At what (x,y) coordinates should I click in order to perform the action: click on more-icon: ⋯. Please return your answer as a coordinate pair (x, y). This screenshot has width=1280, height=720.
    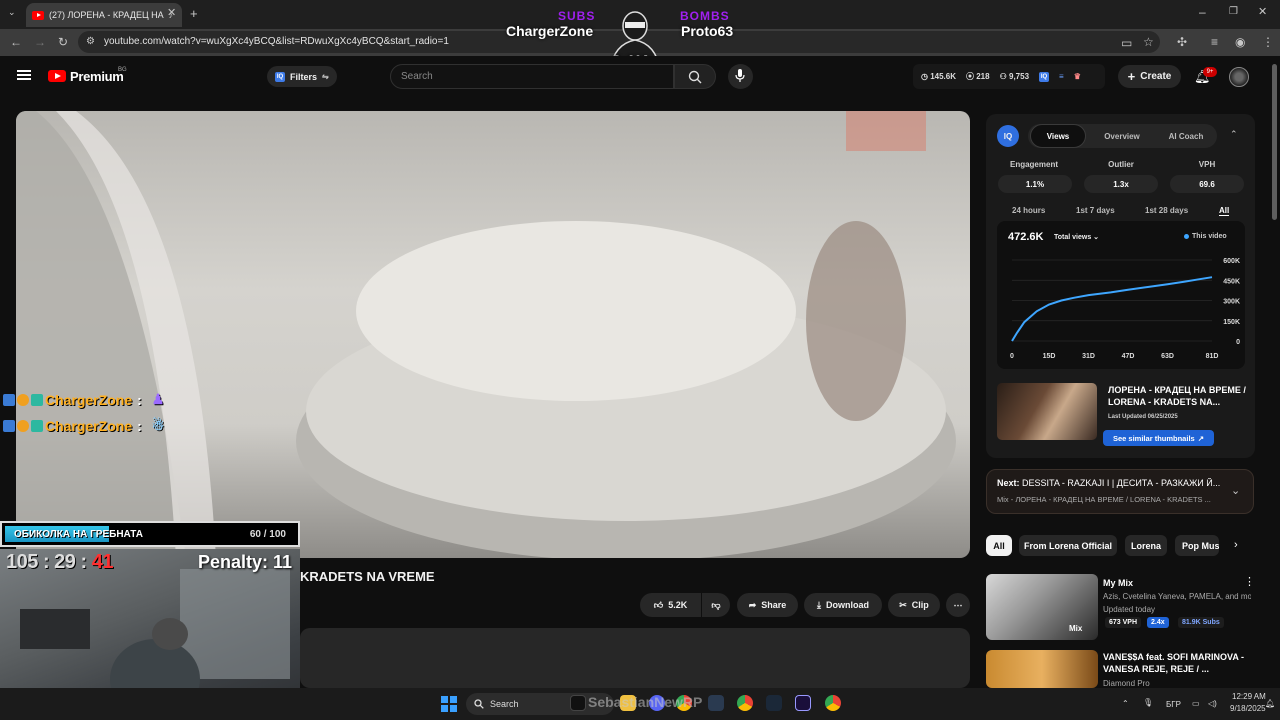
    Looking at the image, I should click on (958, 604).